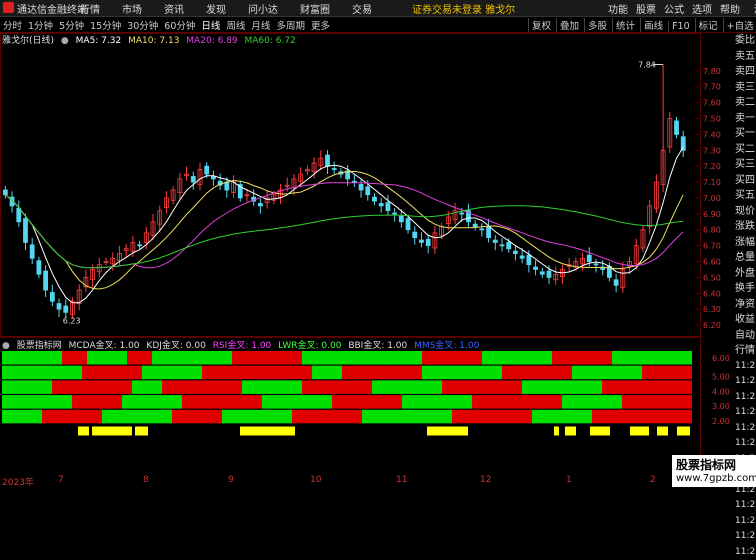 The width and height of the screenshot is (756, 560). I want to click on ma-settings-icon: ●, so click(65, 41).